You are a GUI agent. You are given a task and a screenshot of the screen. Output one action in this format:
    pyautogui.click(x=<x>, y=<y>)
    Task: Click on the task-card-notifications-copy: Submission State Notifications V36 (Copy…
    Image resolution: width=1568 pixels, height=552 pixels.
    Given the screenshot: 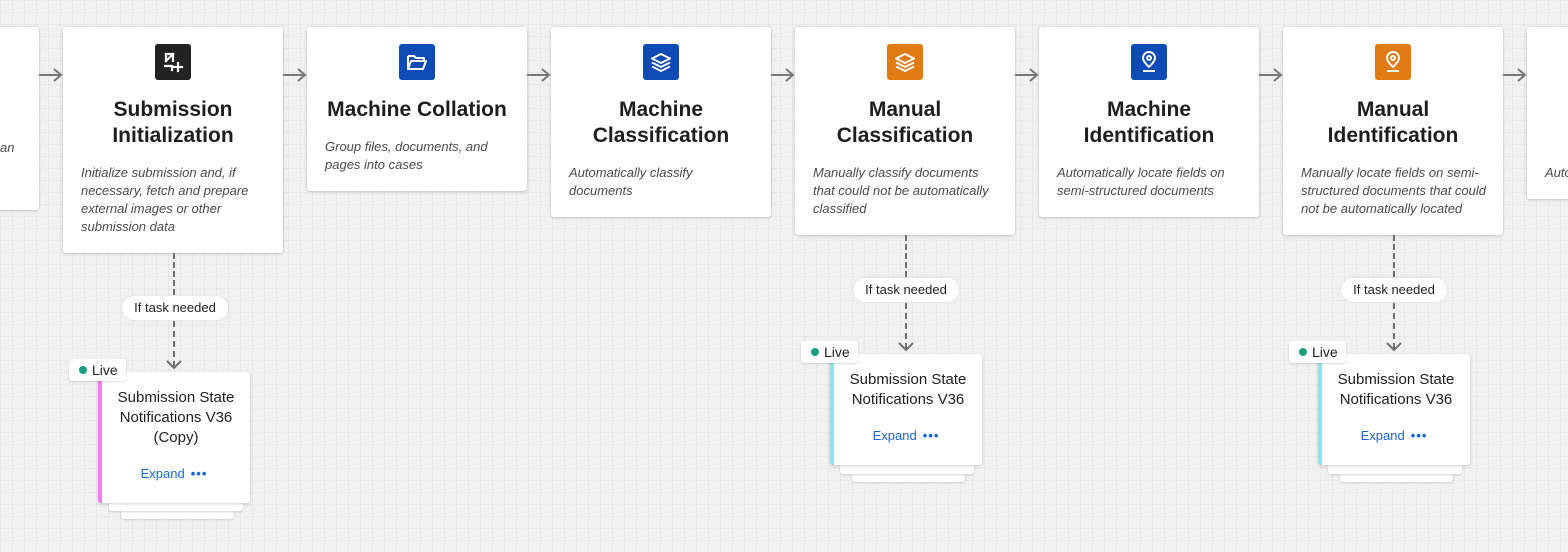 What is the action you would take?
    pyautogui.click(x=174, y=437)
    